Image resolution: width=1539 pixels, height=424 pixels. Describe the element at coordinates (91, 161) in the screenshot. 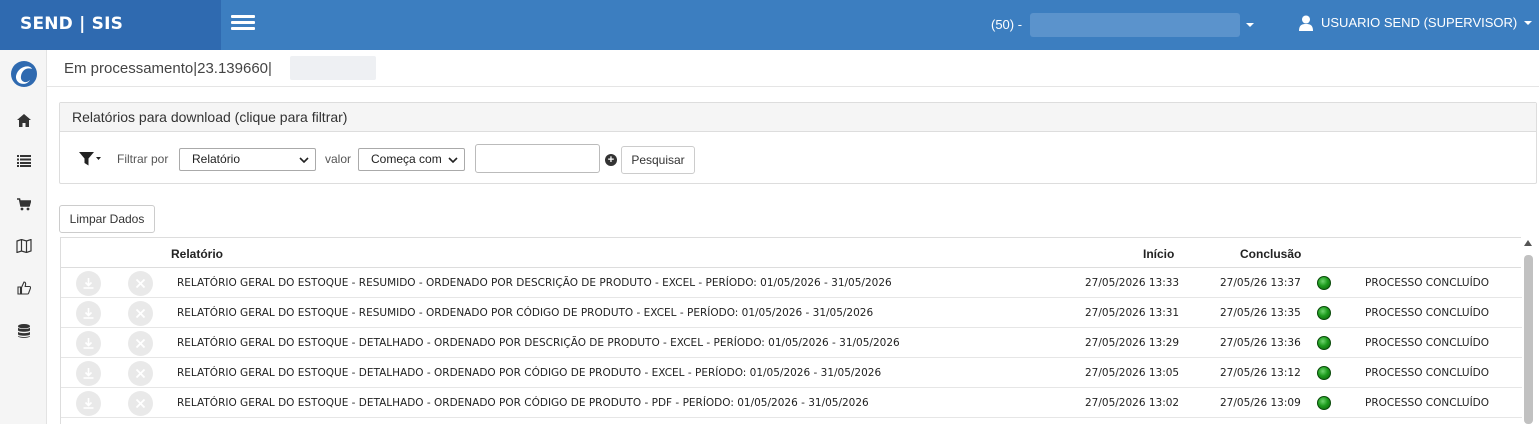

I see `filter-funnel-icon` at that location.